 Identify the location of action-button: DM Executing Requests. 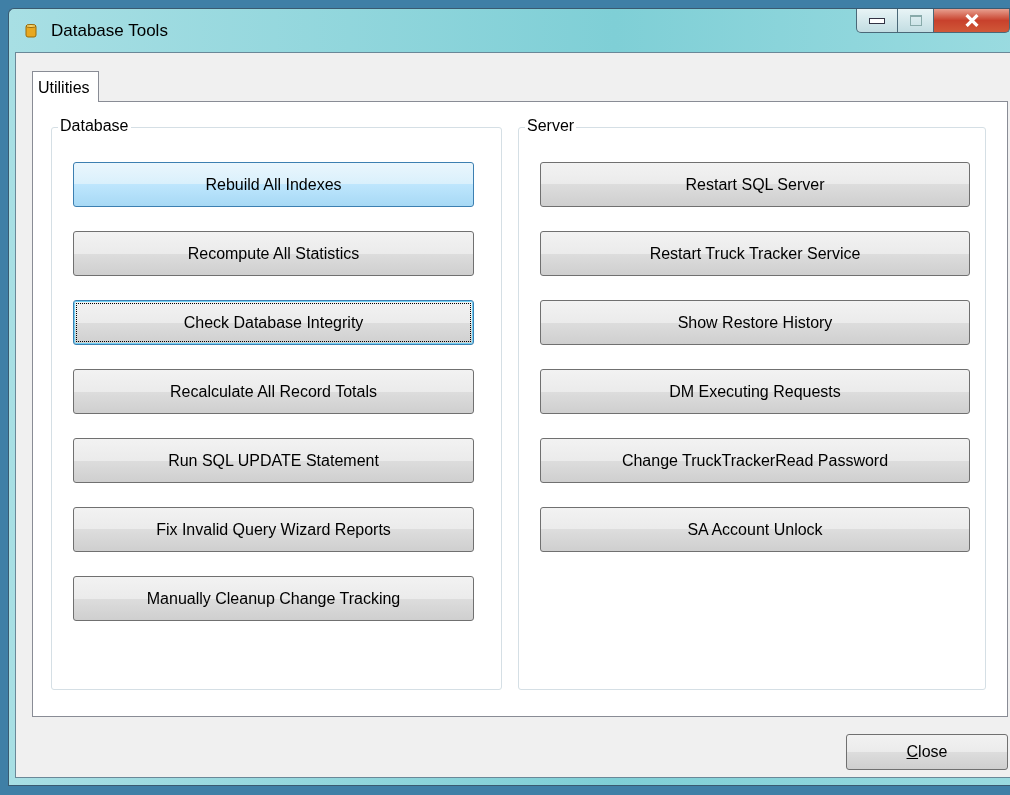
(755, 391).